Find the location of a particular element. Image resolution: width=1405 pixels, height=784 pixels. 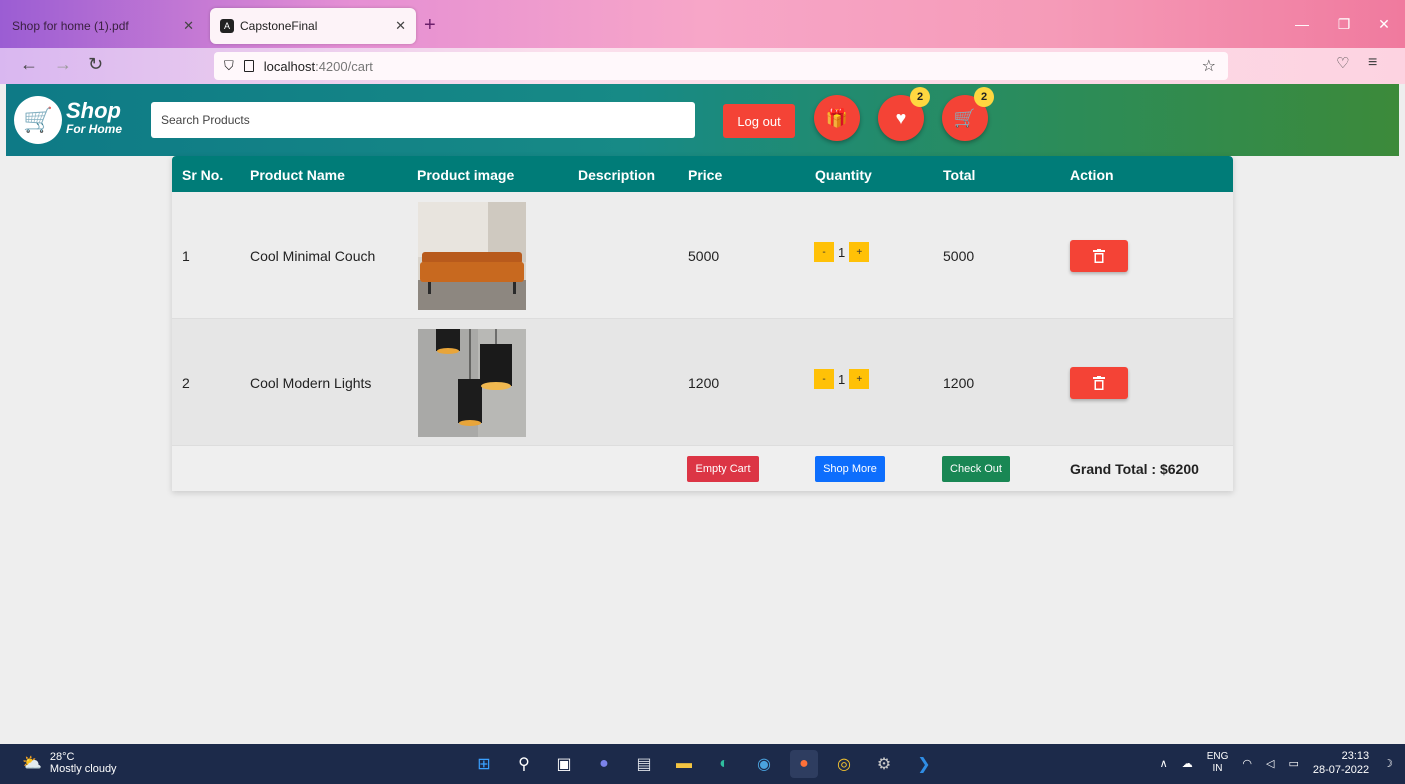

menu-icon: ≡ is located at coordinates (1372, 63).